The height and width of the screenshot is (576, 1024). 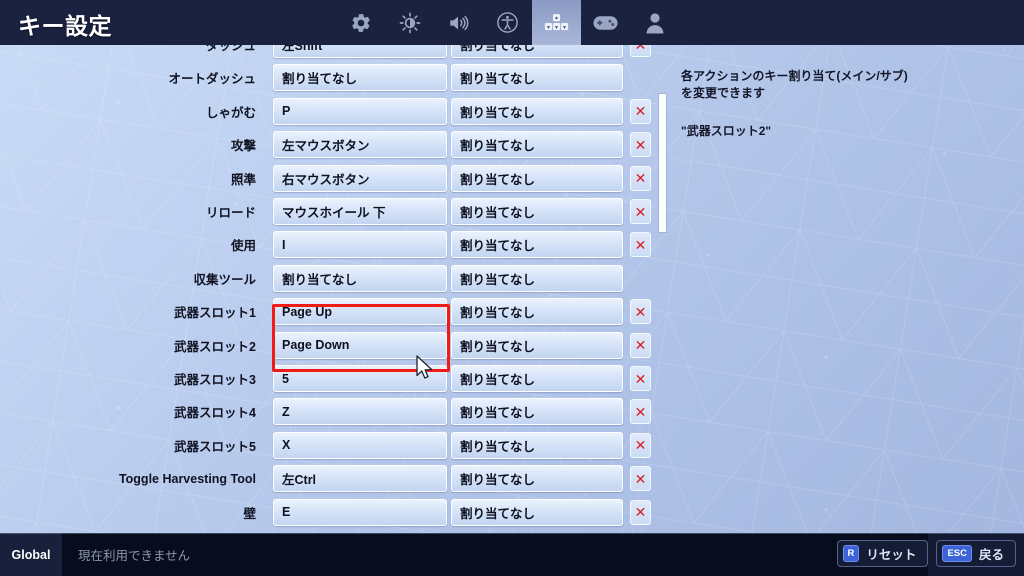 I want to click on top-header-bar: キー設定, so click(x=512, y=22).